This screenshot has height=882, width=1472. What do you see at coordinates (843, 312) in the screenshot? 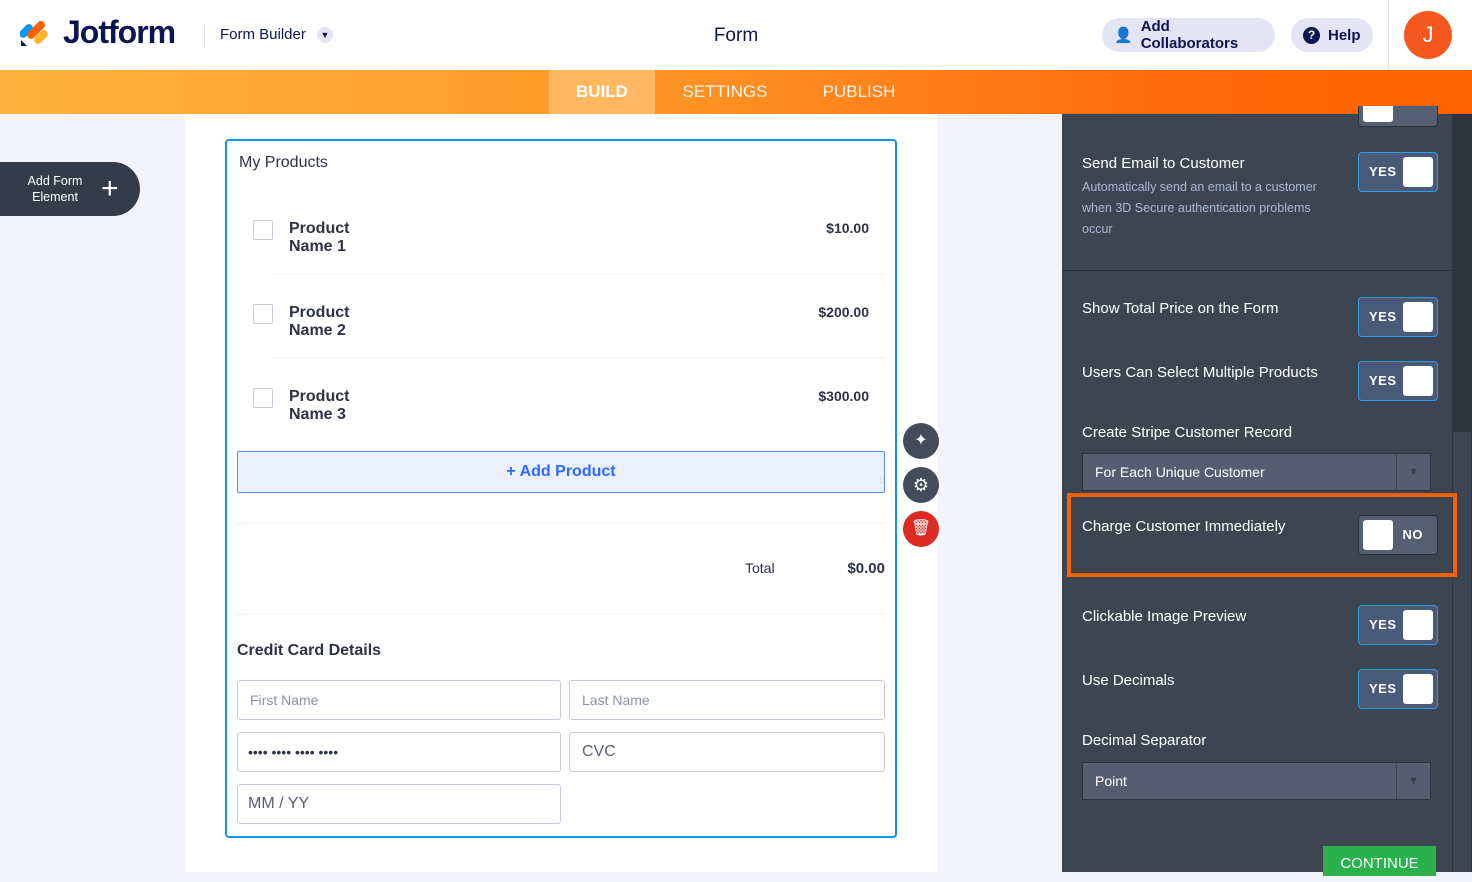
I see `product-price: $200.00` at bounding box center [843, 312].